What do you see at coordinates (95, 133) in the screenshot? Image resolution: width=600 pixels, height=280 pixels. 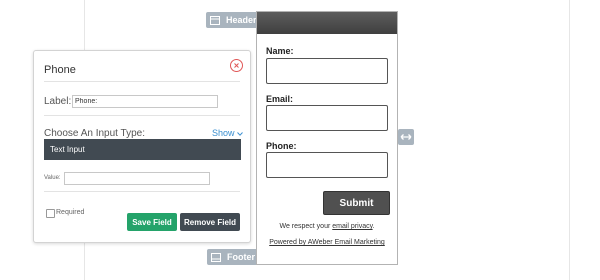 I see `input-type-caption: Choose An Input Type:` at bounding box center [95, 133].